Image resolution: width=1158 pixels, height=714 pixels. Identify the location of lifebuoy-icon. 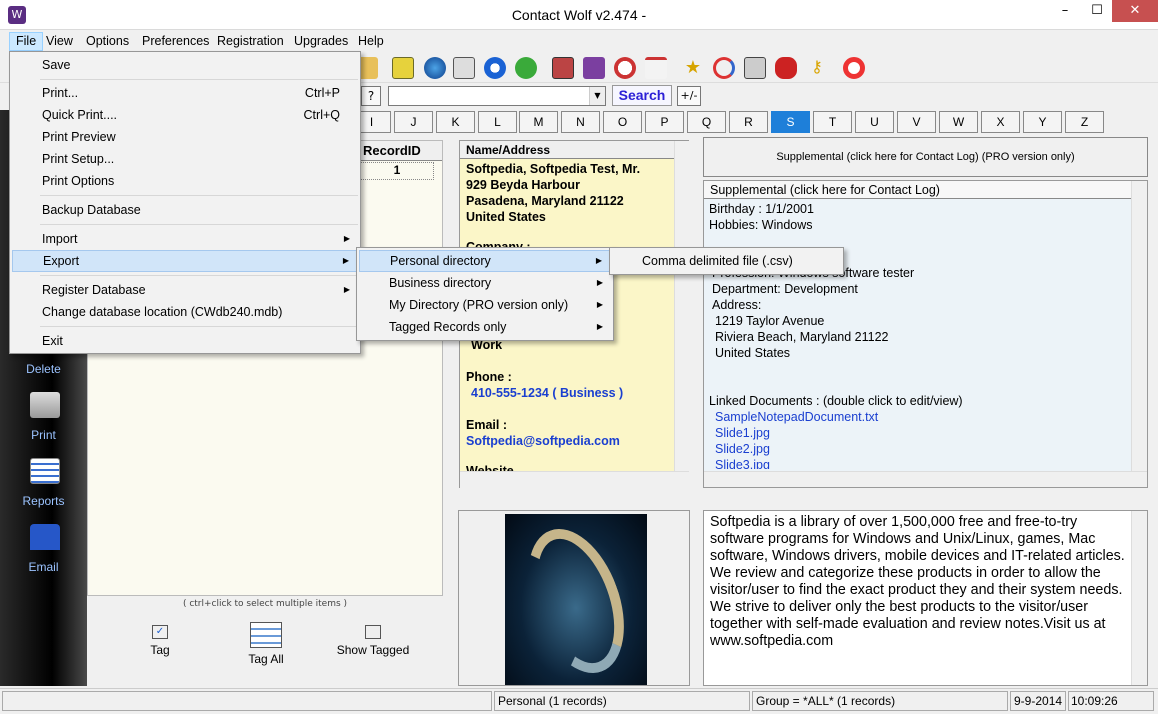
(854, 68).